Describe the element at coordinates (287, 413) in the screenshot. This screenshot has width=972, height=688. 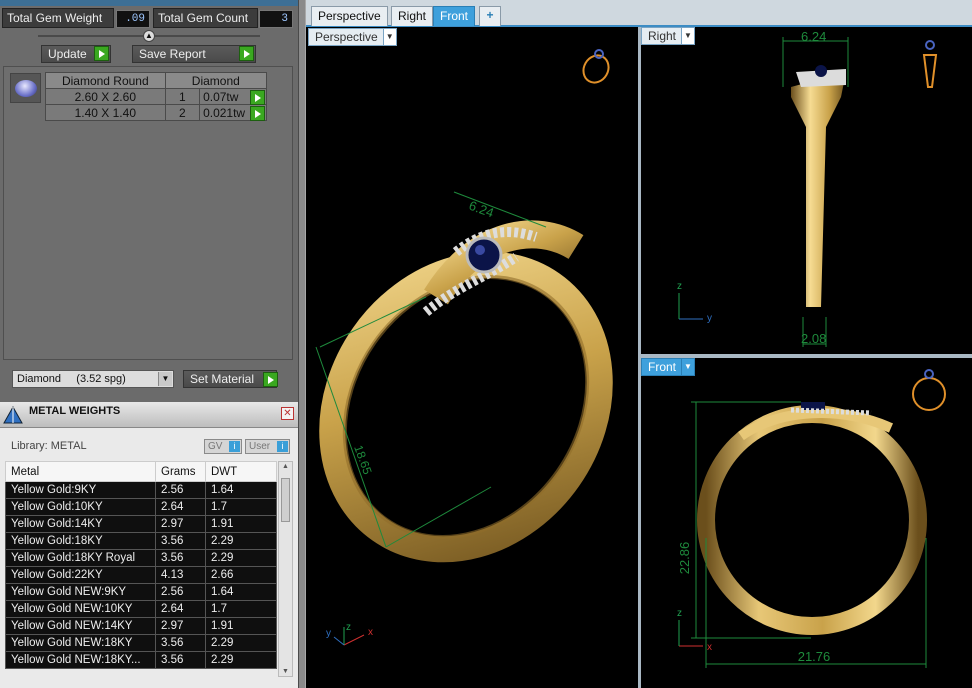
I see `close-icon: ✕` at that location.